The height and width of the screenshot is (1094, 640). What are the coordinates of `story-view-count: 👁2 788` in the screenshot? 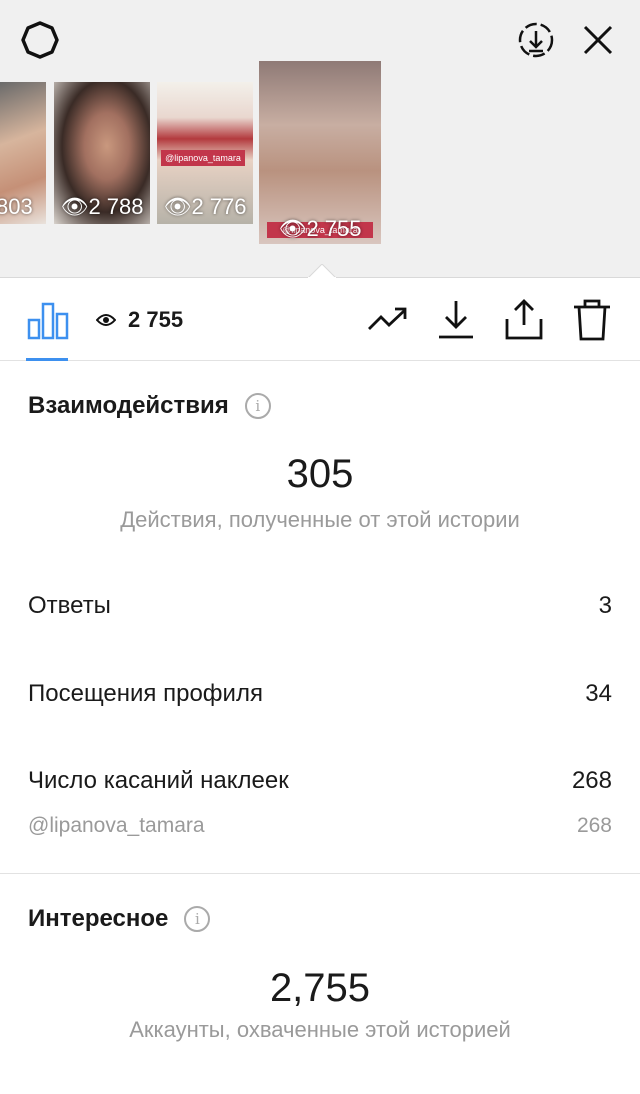 It's located at (102, 206).